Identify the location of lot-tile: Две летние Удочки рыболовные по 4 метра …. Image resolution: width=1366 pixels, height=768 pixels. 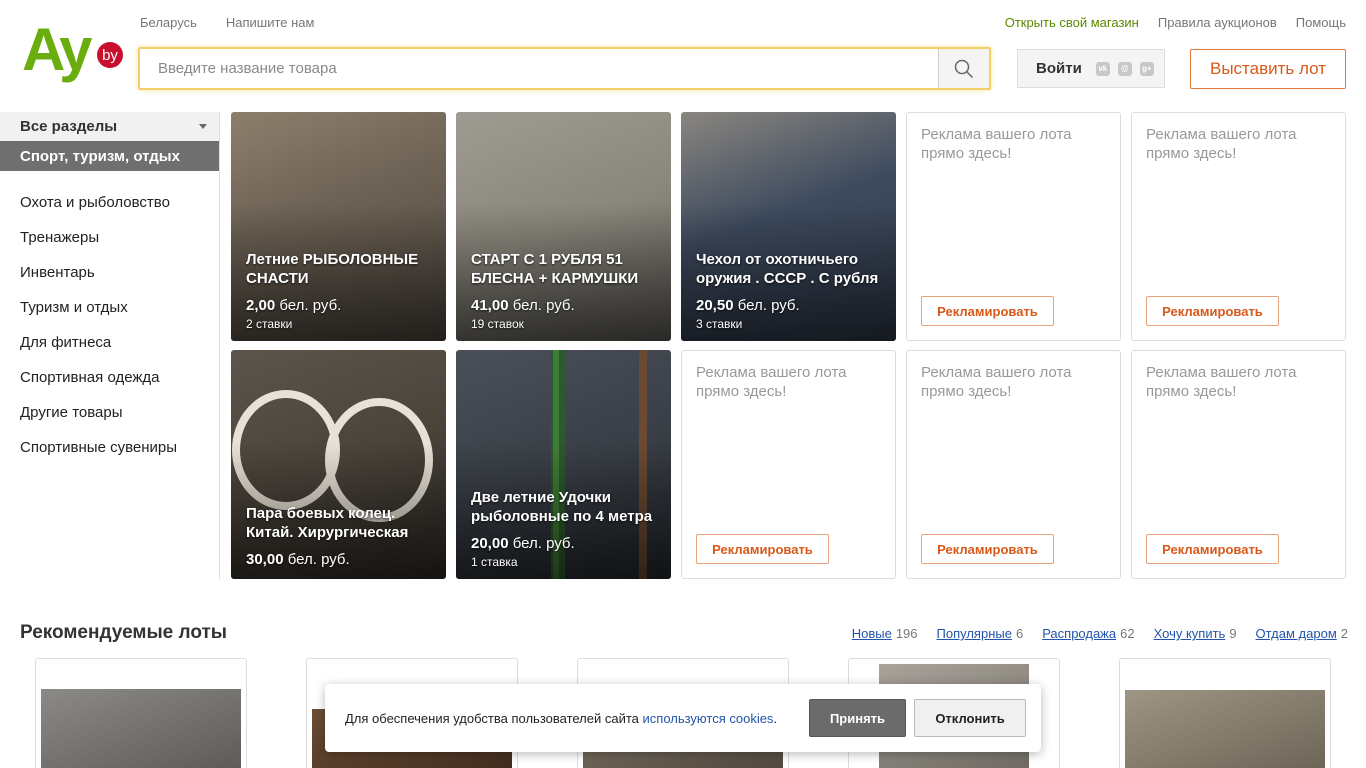
(563, 464).